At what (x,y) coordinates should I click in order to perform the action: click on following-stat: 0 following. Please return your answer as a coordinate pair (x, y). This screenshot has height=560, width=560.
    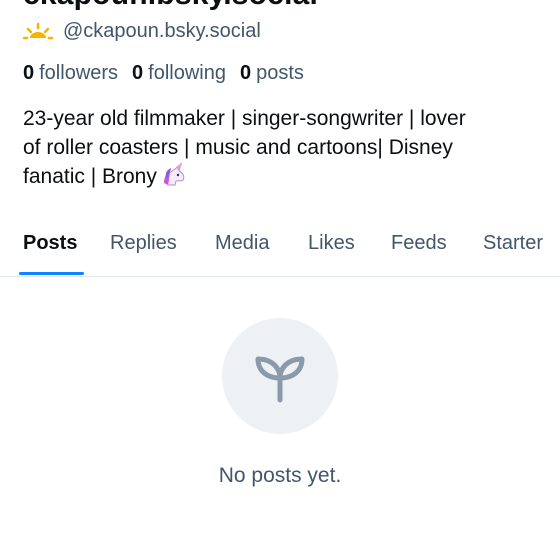
    Looking at the image, I should click on (179, 73).